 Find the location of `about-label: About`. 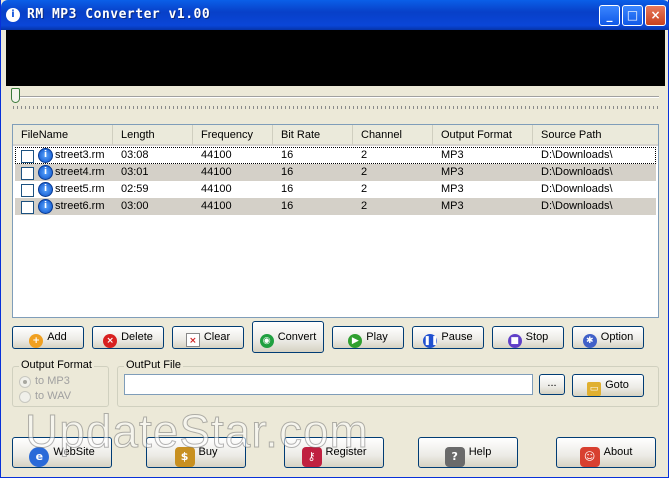

about-label: About is located at coordinates (618, 452).